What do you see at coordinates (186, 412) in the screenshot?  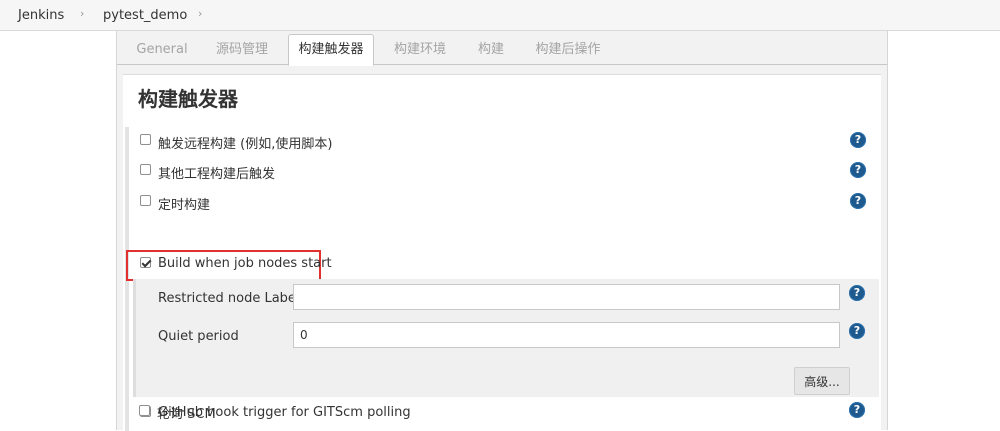 I see `trigger-poll-scm-label: 轮询 SCM` at bounding box center [186, 412].